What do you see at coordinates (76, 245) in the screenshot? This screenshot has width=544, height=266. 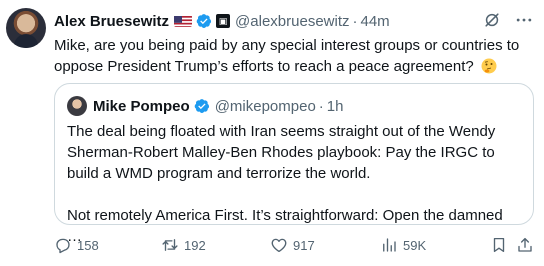 I see `reply-button: 158` at bounding box center [76, 245].